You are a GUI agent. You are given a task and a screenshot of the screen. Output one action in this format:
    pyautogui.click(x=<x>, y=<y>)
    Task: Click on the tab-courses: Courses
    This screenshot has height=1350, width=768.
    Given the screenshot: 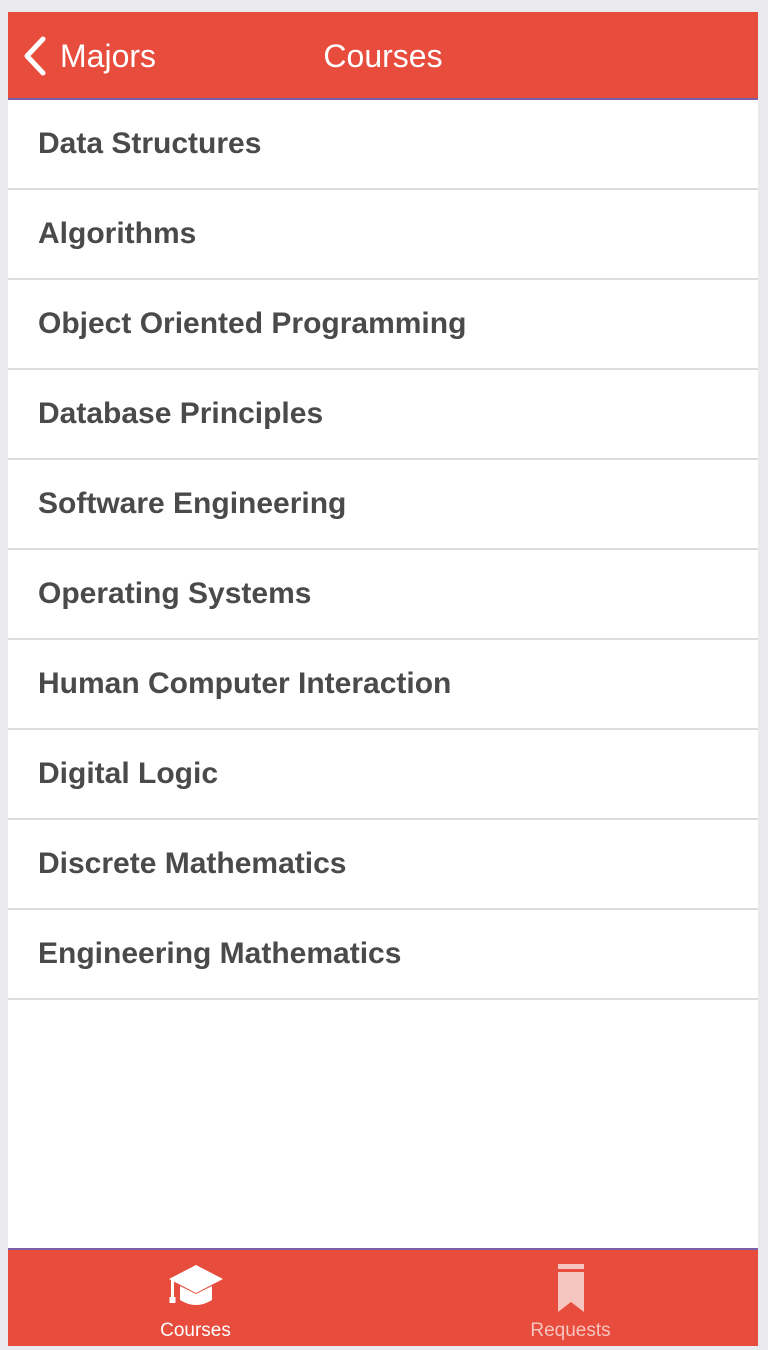 What is the action you would take?
    pyautogui.click(x=195, y=1298)
    